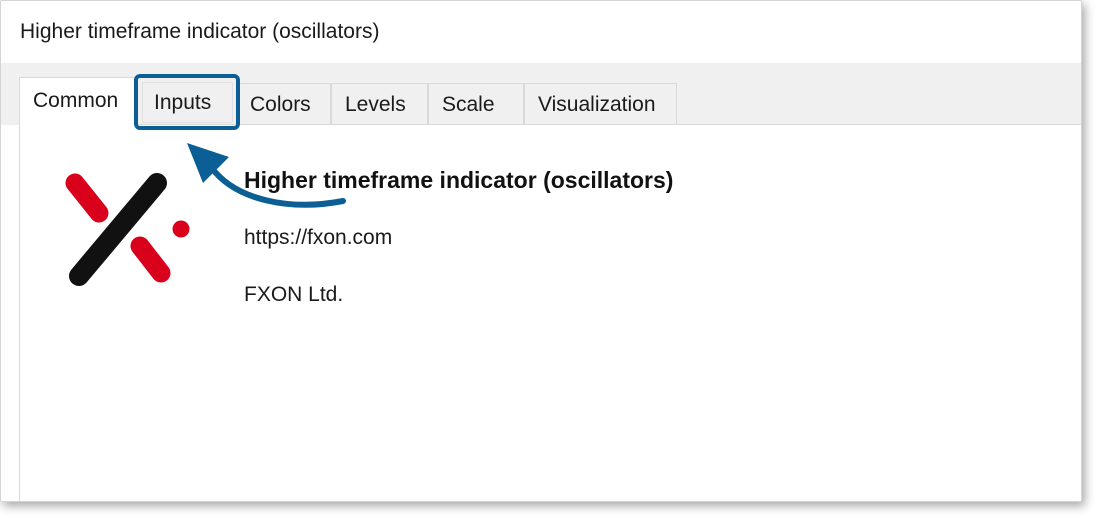 Image resolution: width=1100 pixels, height=520 pixels. I want to click on tab-scale-label: Scale, so click(468, 104).